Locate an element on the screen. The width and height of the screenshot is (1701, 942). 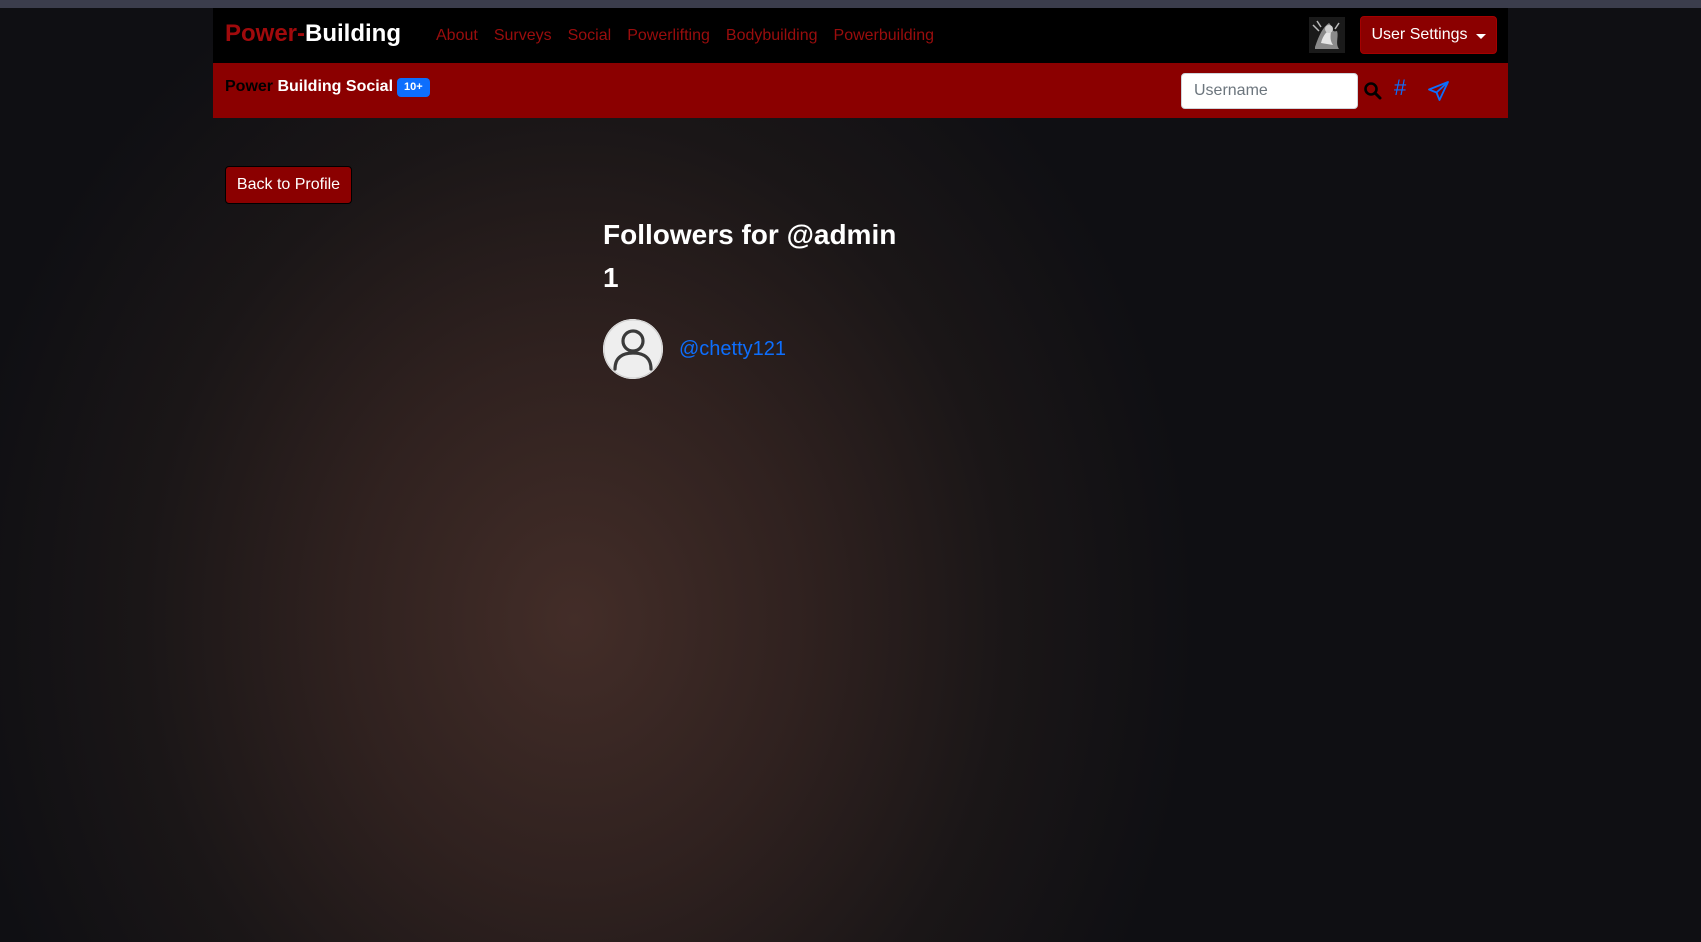
user-avatar-icon is located at coordinates (633, 349).